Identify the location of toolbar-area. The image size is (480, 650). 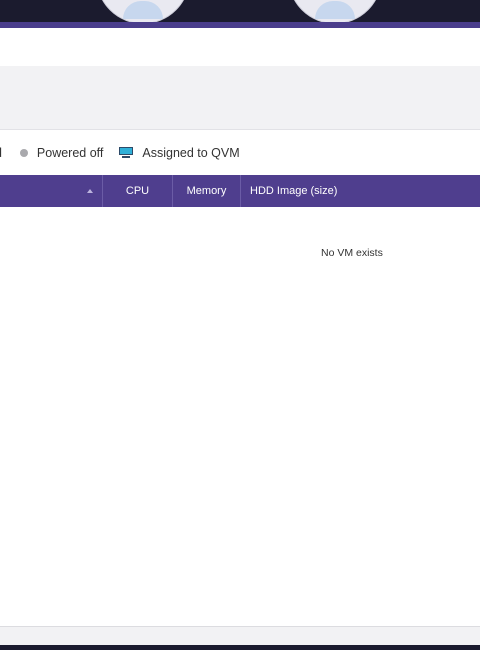
(240, 97).